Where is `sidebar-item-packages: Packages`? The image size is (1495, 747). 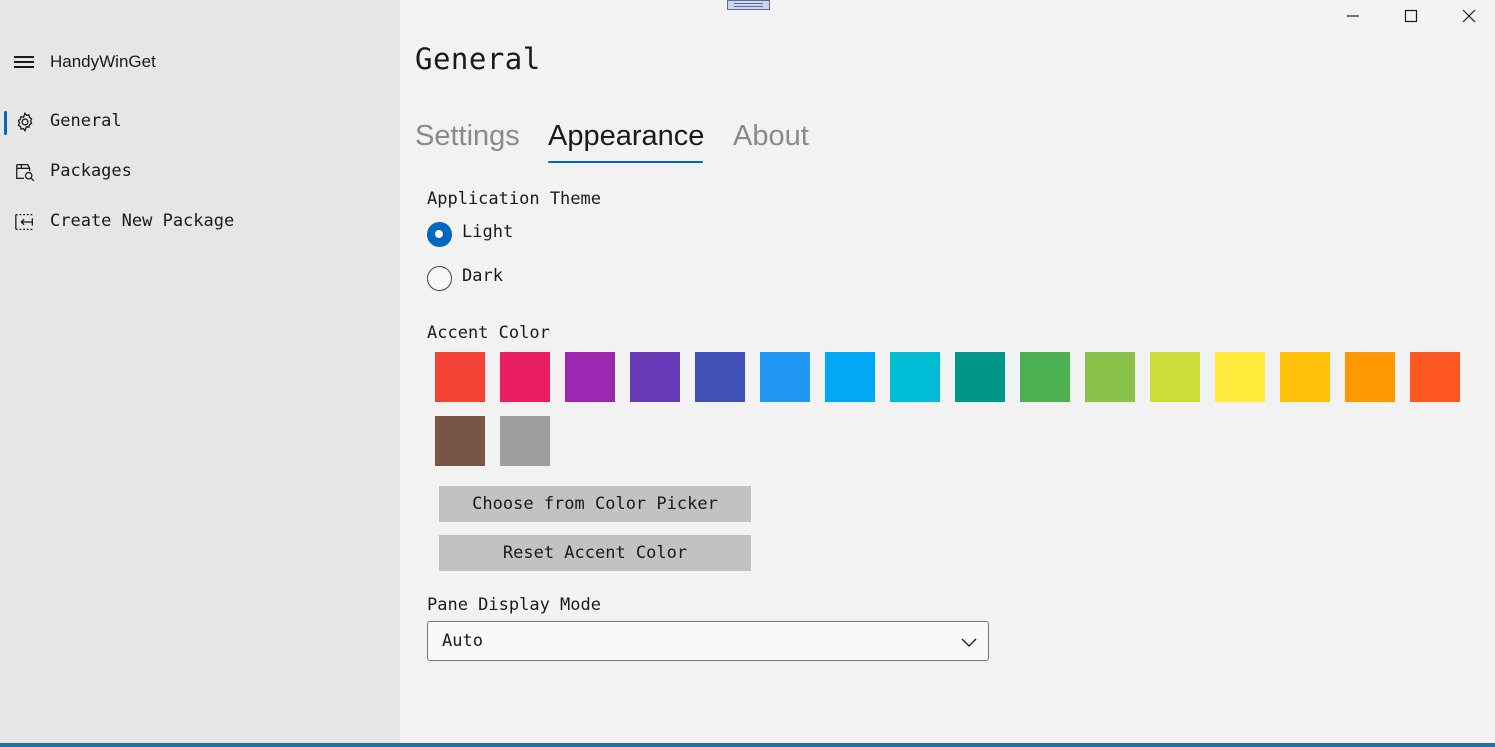
sidebar-item-packages: Packages is located at coordinates (200, 171).